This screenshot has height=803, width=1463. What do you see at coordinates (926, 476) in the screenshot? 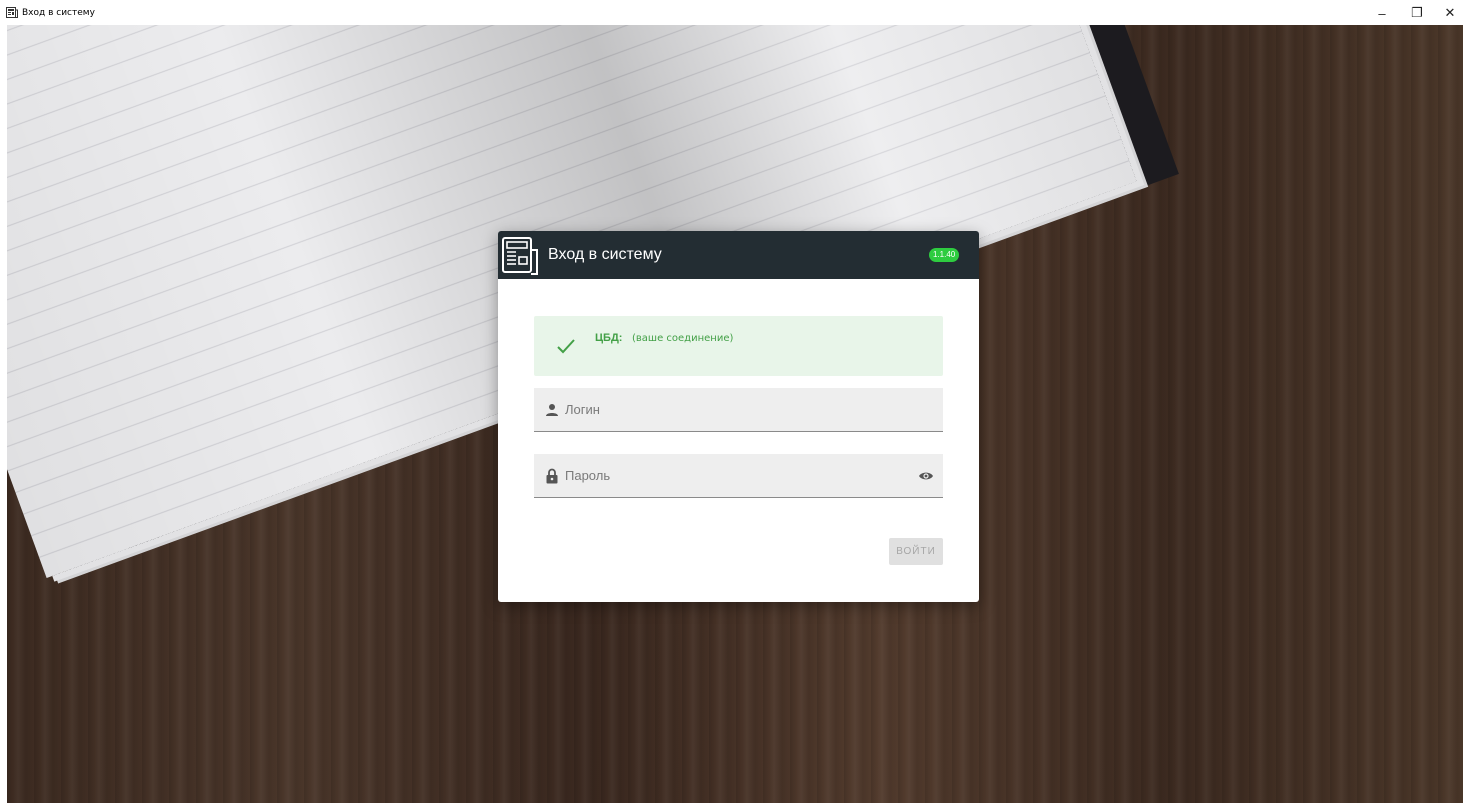
I see `eye-icon` at bounding box center [926, 476].